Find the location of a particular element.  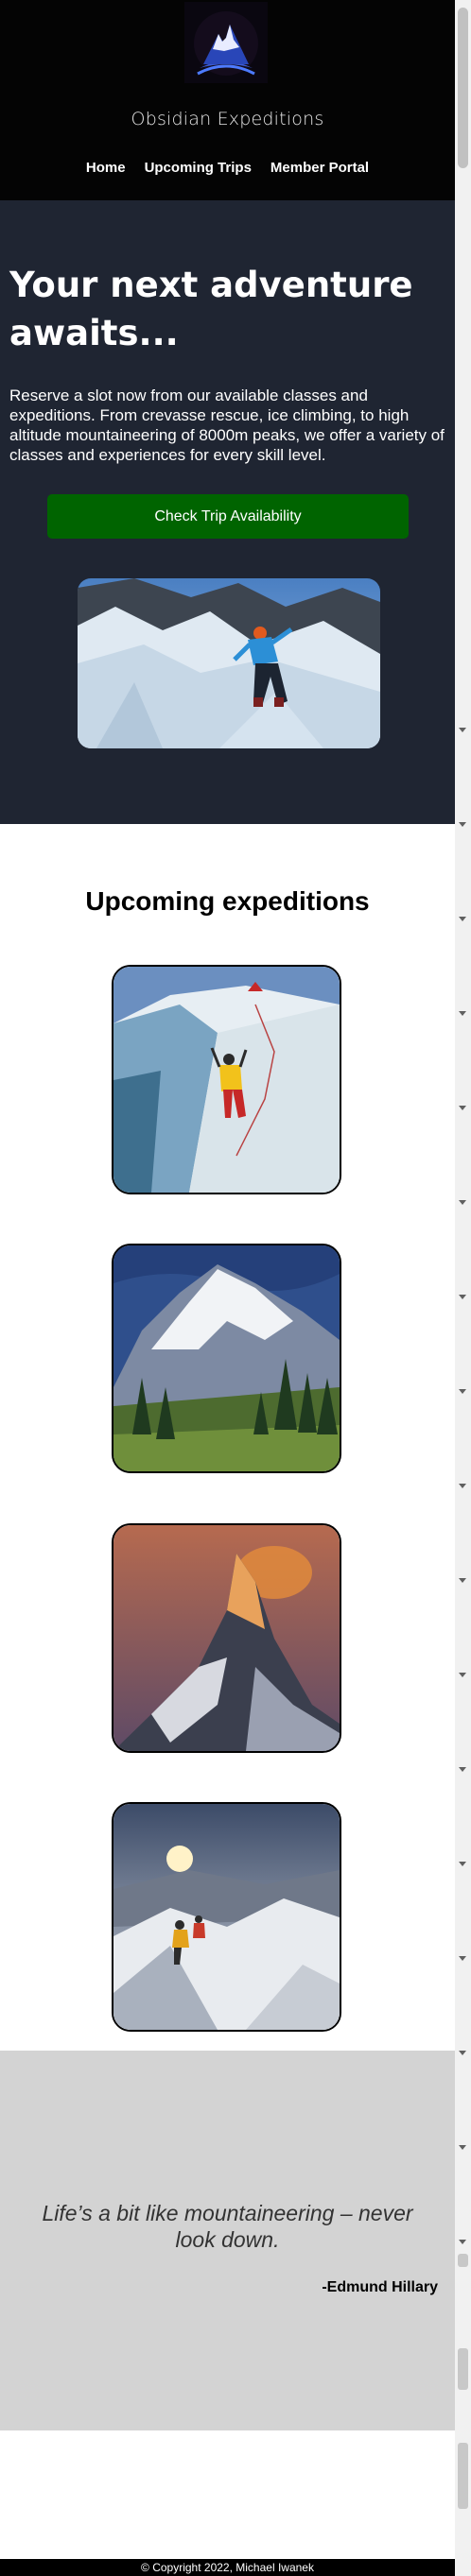

trip-card-matterhorn is located at coordinates (226, 1638).